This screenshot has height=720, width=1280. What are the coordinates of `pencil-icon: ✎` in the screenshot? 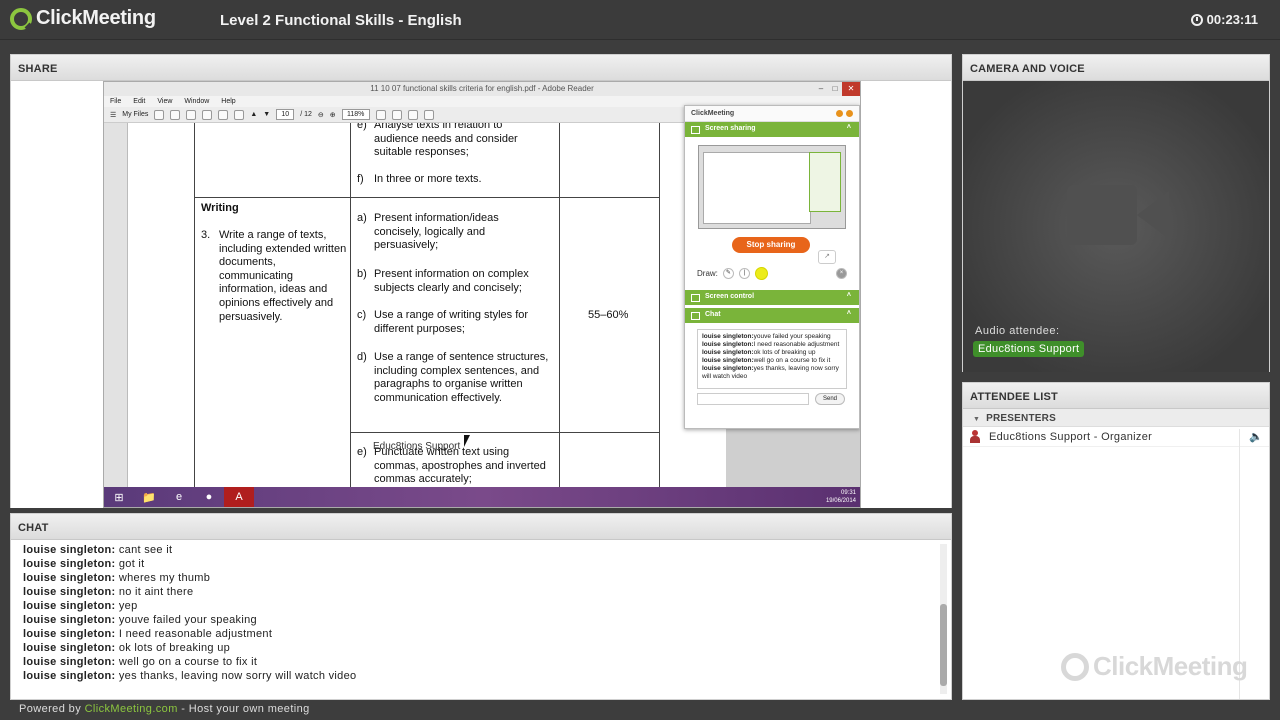 It's located at (728, 273).